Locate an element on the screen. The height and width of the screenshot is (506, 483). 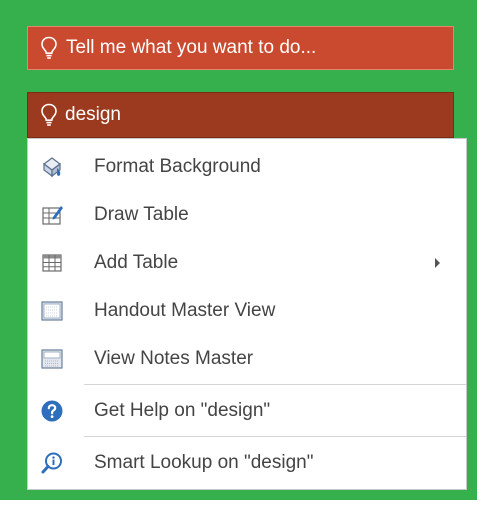
smart-lookup-icon is located at coordinates (52, 463).